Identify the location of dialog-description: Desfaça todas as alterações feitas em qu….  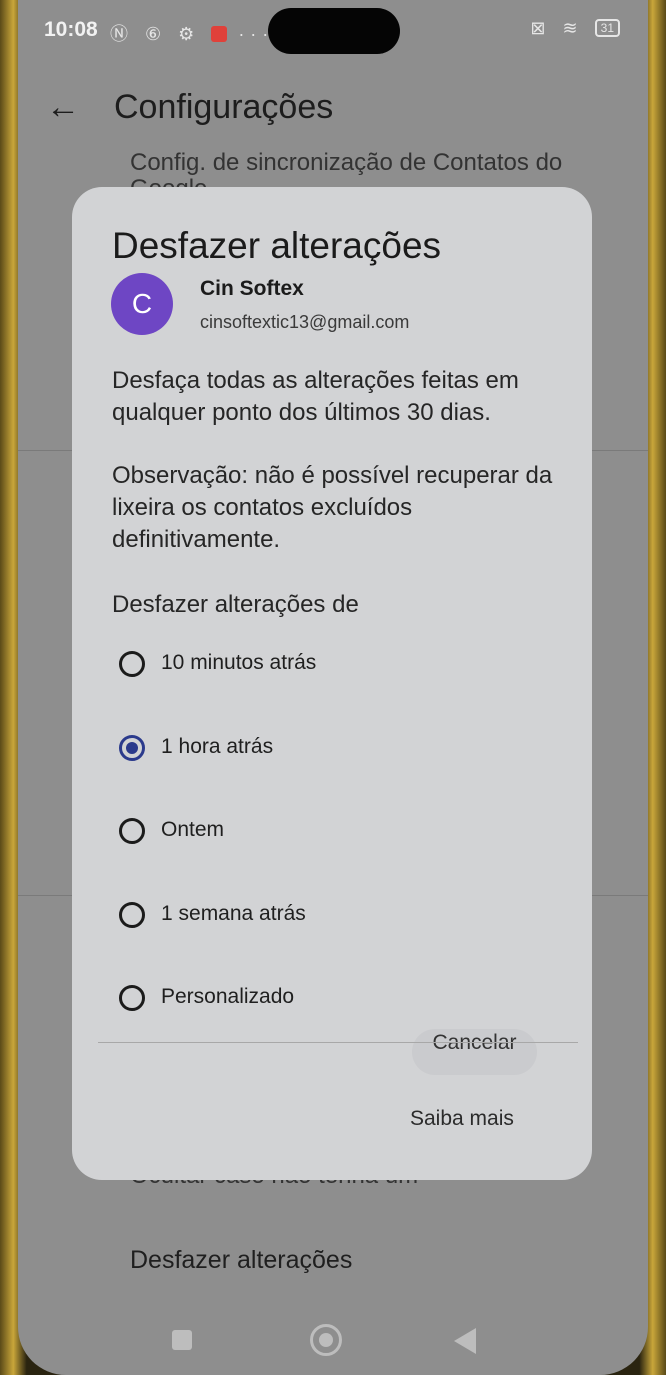
(315, 396).